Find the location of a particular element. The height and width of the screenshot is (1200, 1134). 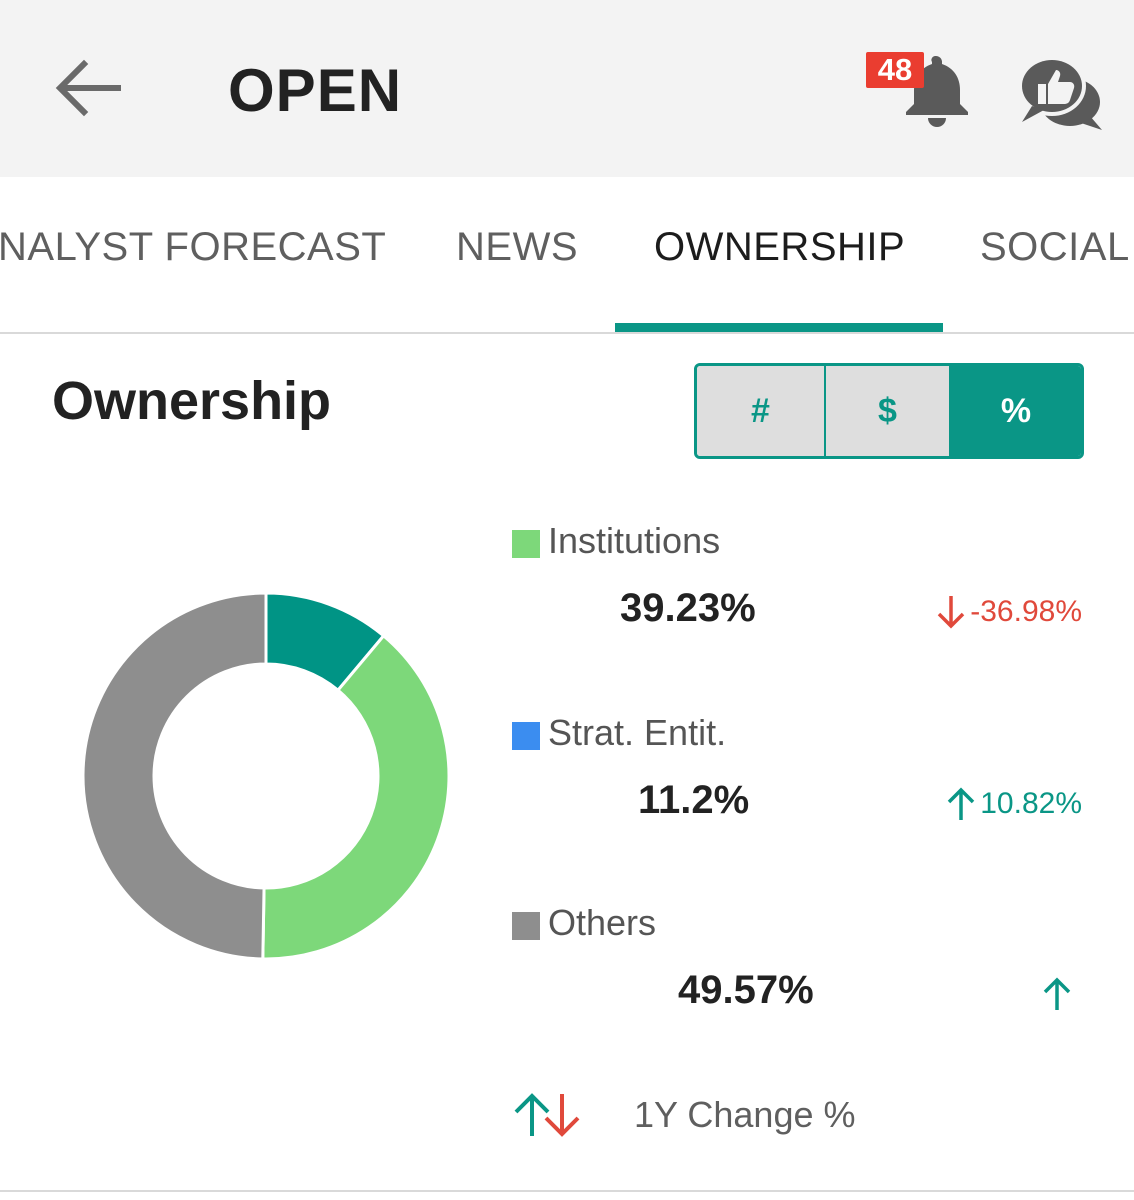

back-button is located at coordinates (88, 90).